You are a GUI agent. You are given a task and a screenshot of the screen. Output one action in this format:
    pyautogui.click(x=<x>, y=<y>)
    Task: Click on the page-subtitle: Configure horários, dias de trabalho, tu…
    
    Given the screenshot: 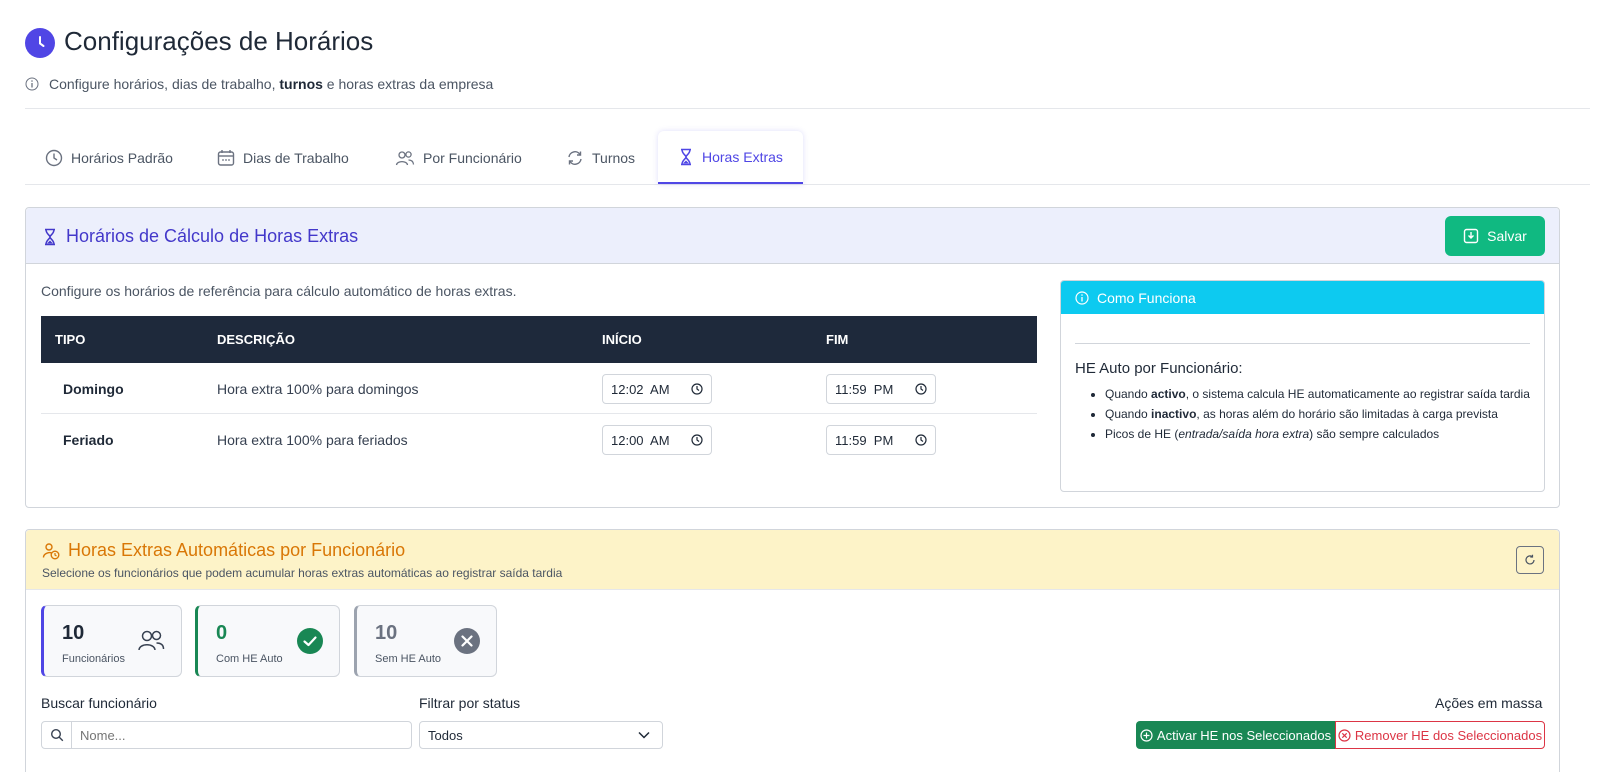 What is the action you would take?
    pyautogui.click(x=259, y=84)
    